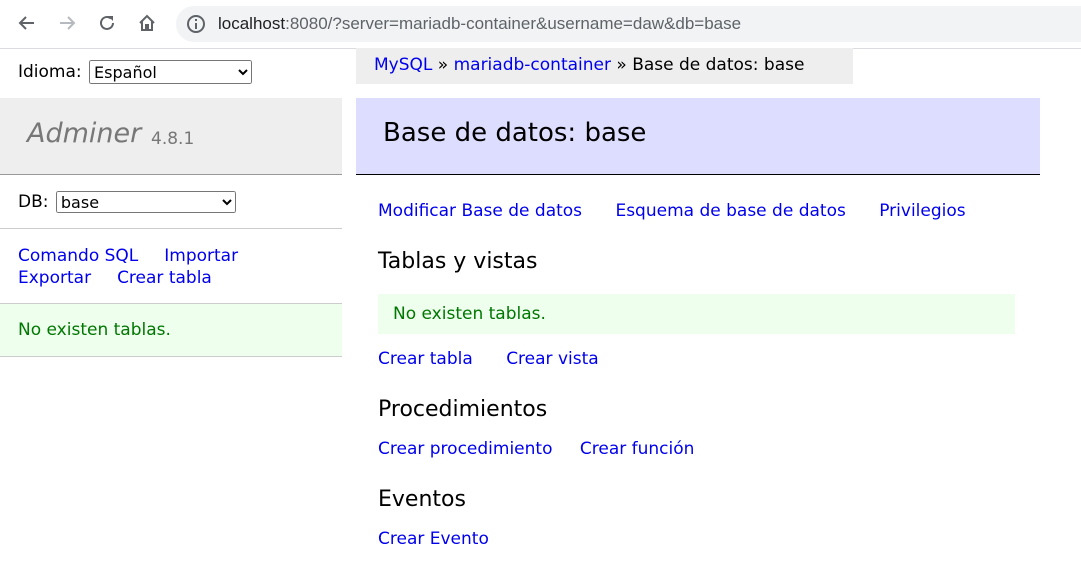 Image resolution: width=1081 pixels, height=582 pixels. What do you see at coordinates (730, 211) in the screenshot?
I see `database-schema-link: Esquema de base de datos` at bounding box center [730, 211].